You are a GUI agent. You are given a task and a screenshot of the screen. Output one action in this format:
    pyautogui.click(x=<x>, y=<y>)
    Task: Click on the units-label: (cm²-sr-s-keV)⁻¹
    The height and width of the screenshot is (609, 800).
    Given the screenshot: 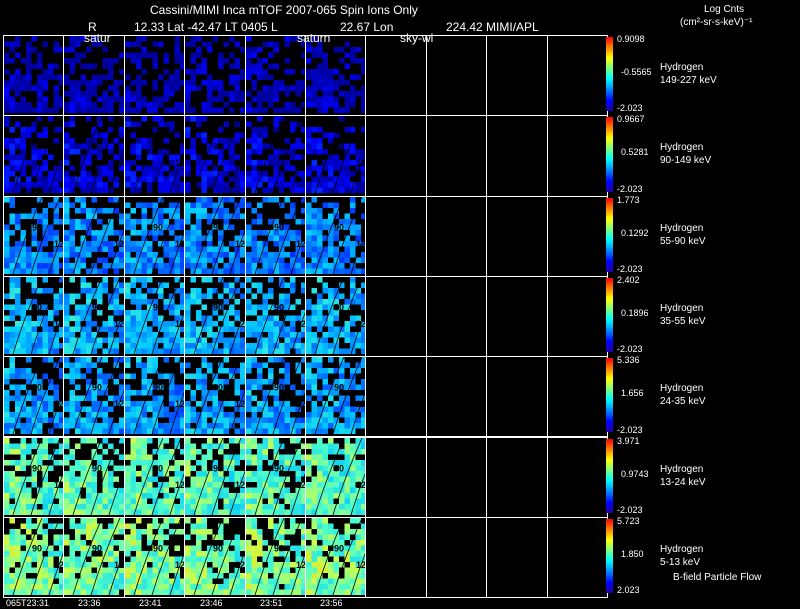 What is the action you would take?
    pyautogui.click(x=716, y=22)
    